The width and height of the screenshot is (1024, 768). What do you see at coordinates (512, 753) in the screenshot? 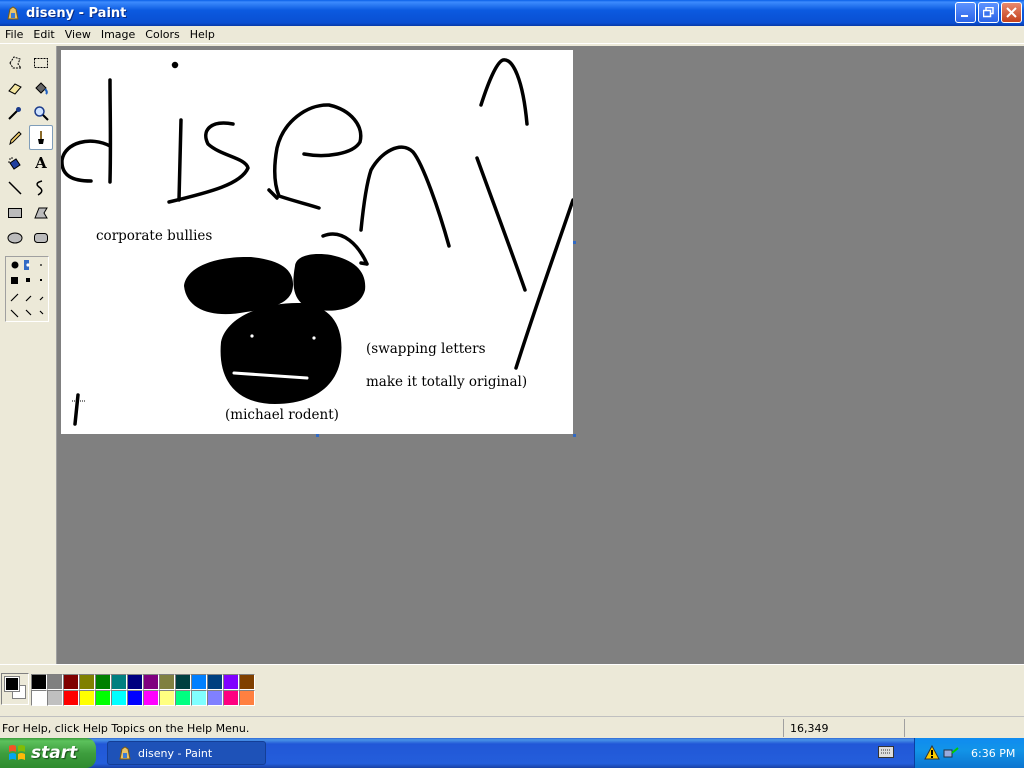
I see `taskbar: start diseny - Paint 6:36 PM` at bounding box center [512, 753].